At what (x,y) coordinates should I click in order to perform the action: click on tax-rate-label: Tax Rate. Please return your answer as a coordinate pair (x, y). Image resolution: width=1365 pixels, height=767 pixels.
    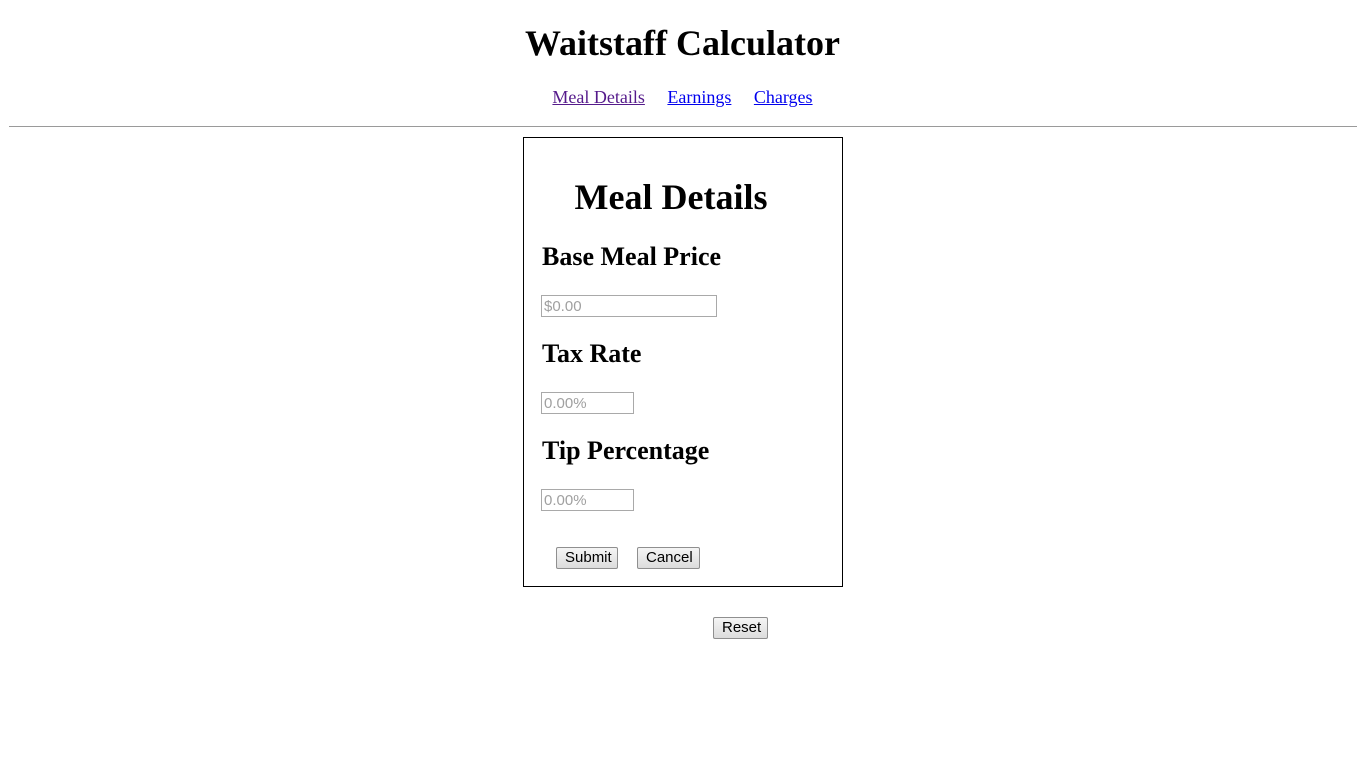
    Looking at the image, I should click on (592, 353).